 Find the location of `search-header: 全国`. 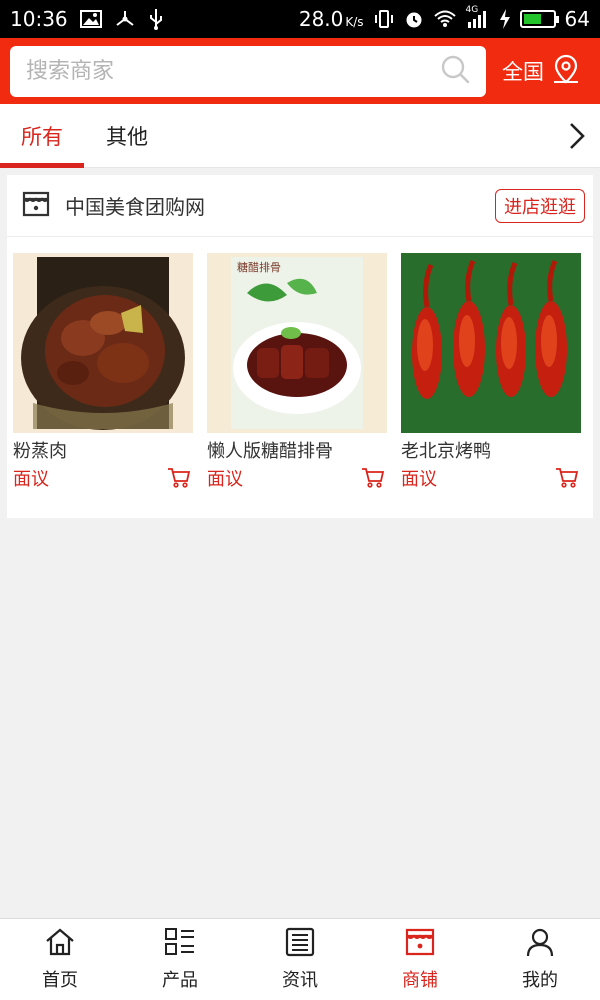

search-header: 全国 is located at coordinates (300, 71).